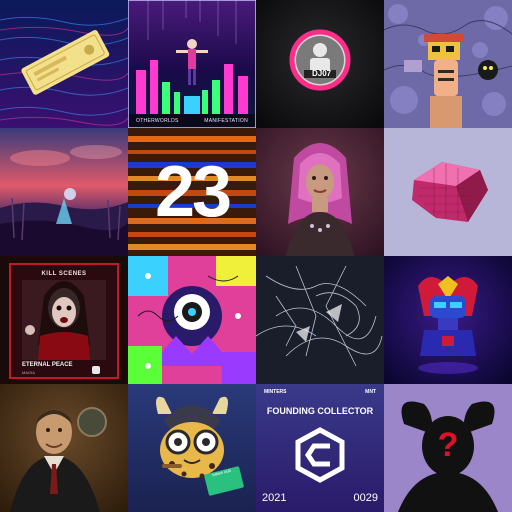  What do you see at coordinates (64, 274) in the screenshot?
I see `horror-card-title-top: KILL SCENES` at bounding box center [64, 274].